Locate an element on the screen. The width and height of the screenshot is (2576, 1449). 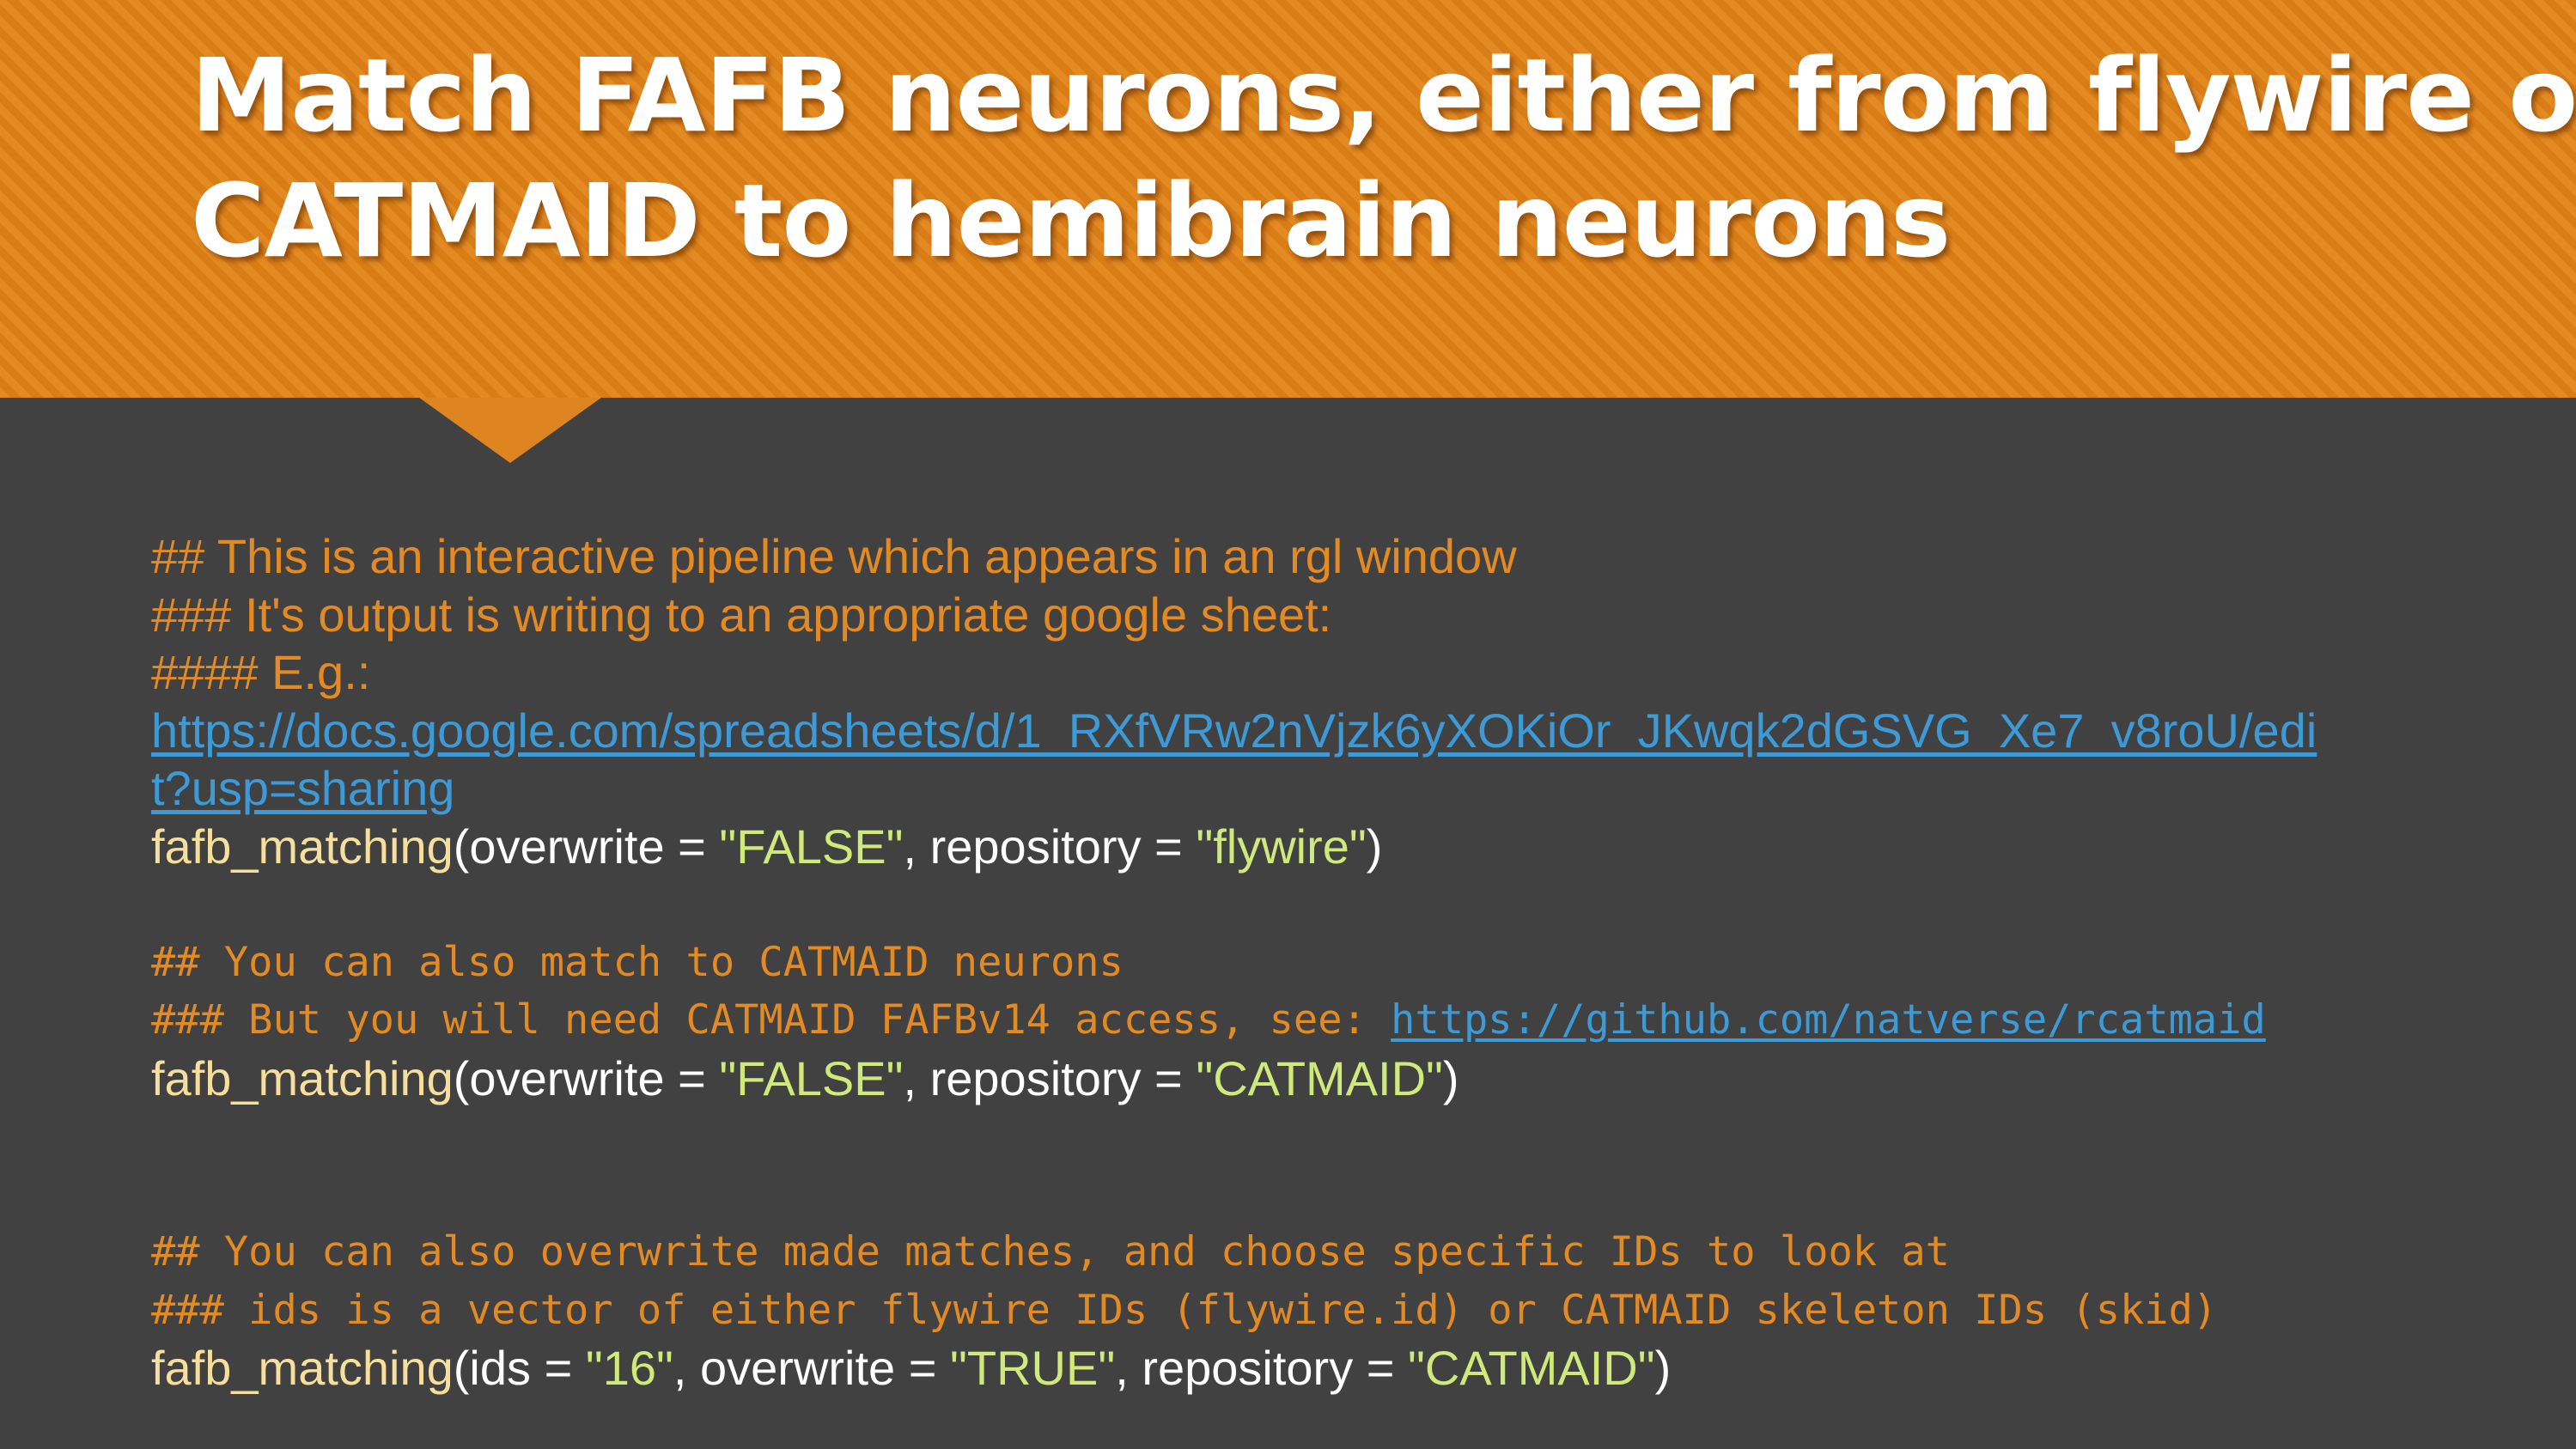
string-literal: "flywire" is located at coordinates (1281, 846).